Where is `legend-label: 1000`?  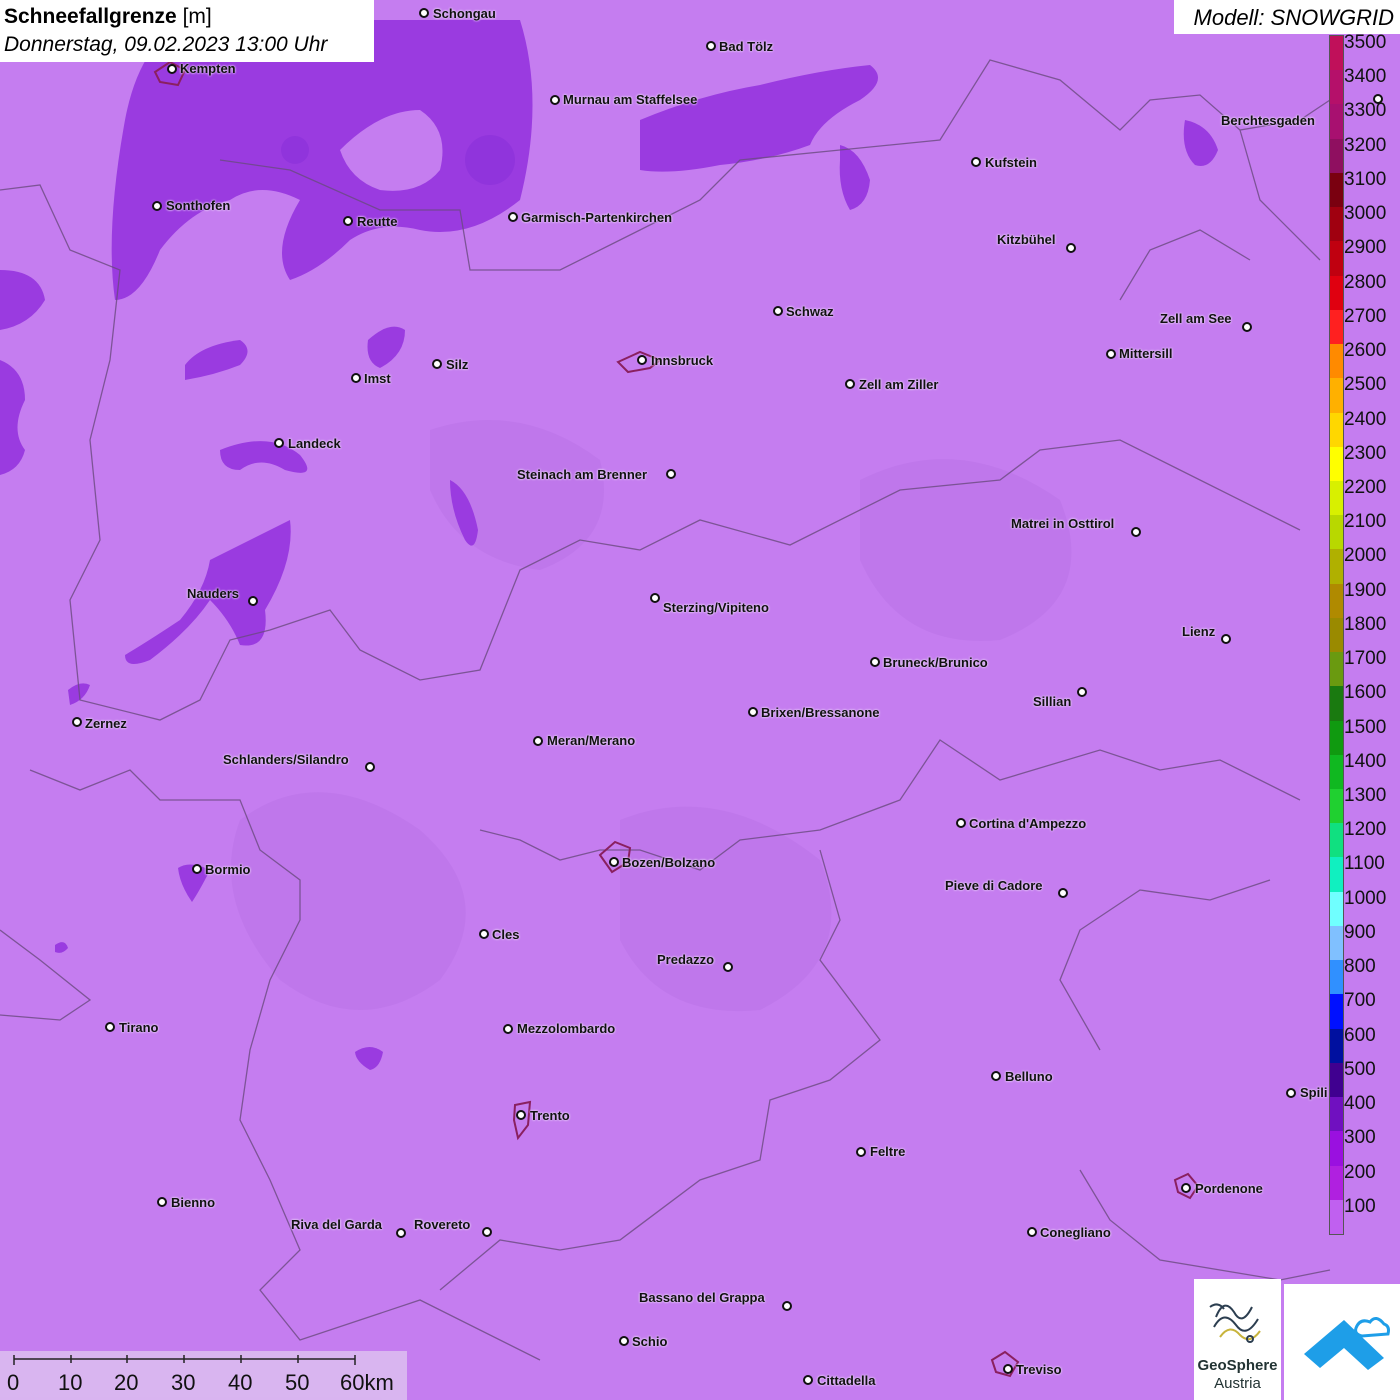 legend-label: 1000 is located at coordinates (1365, 898).